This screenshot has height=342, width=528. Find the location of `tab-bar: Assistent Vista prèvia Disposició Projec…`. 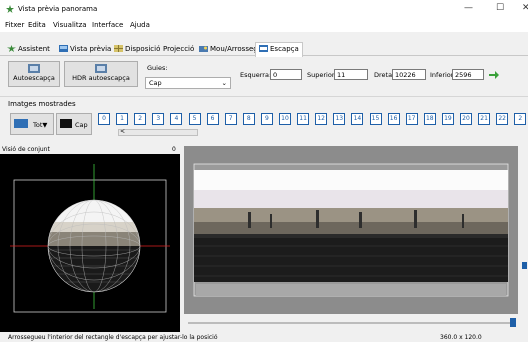

tab-bar: Assistent Vista prèvia Disposició Projec… is located at coordinates (264, 49).